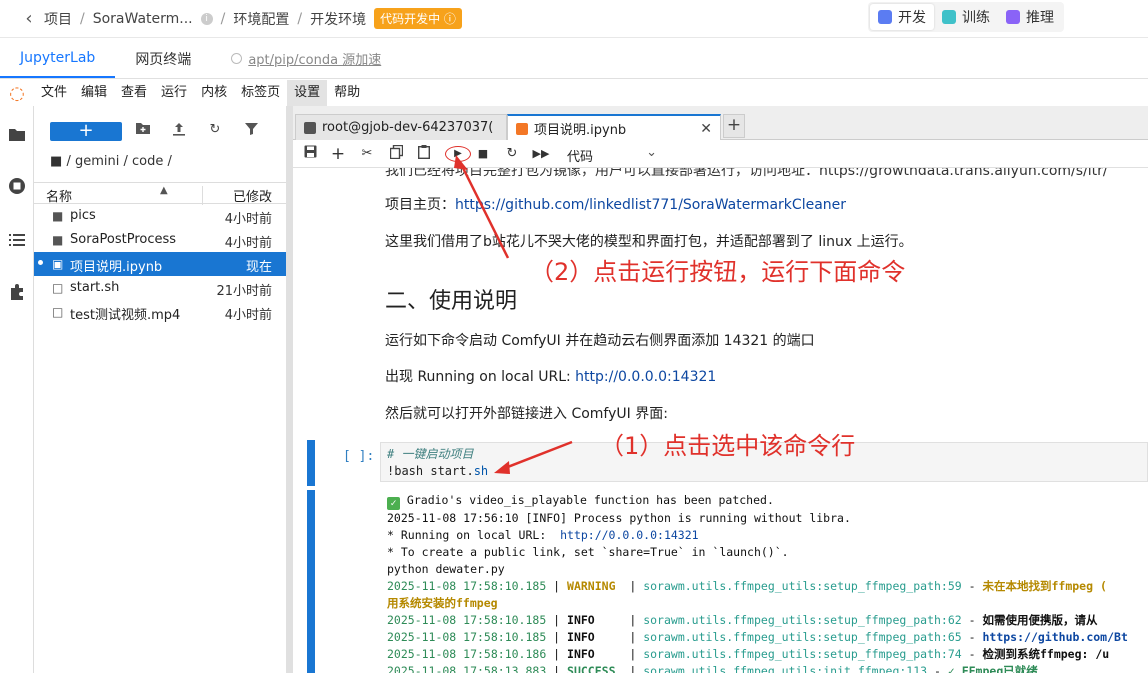 This screenshot has width=1148, height=673. Describe the element at coordinates (526, 414) in the screenshot. I see `markdown-then: 然后就可以打开外部链接进入 ComfyUI 界面:` at that location.